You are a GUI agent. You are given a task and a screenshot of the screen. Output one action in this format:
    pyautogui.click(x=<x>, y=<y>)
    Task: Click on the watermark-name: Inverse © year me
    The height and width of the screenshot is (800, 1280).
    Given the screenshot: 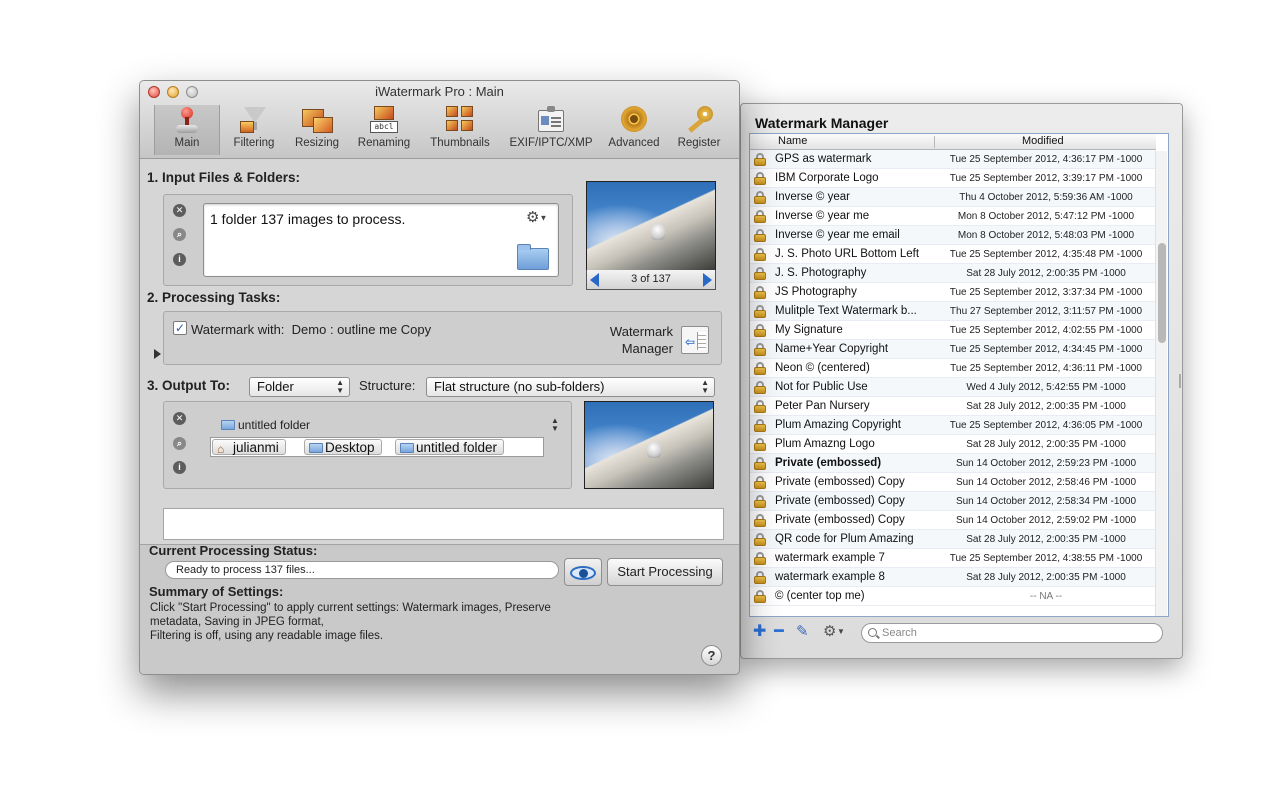 What is the action you would take?
    pyautogui.click(x=822, y=216)
    